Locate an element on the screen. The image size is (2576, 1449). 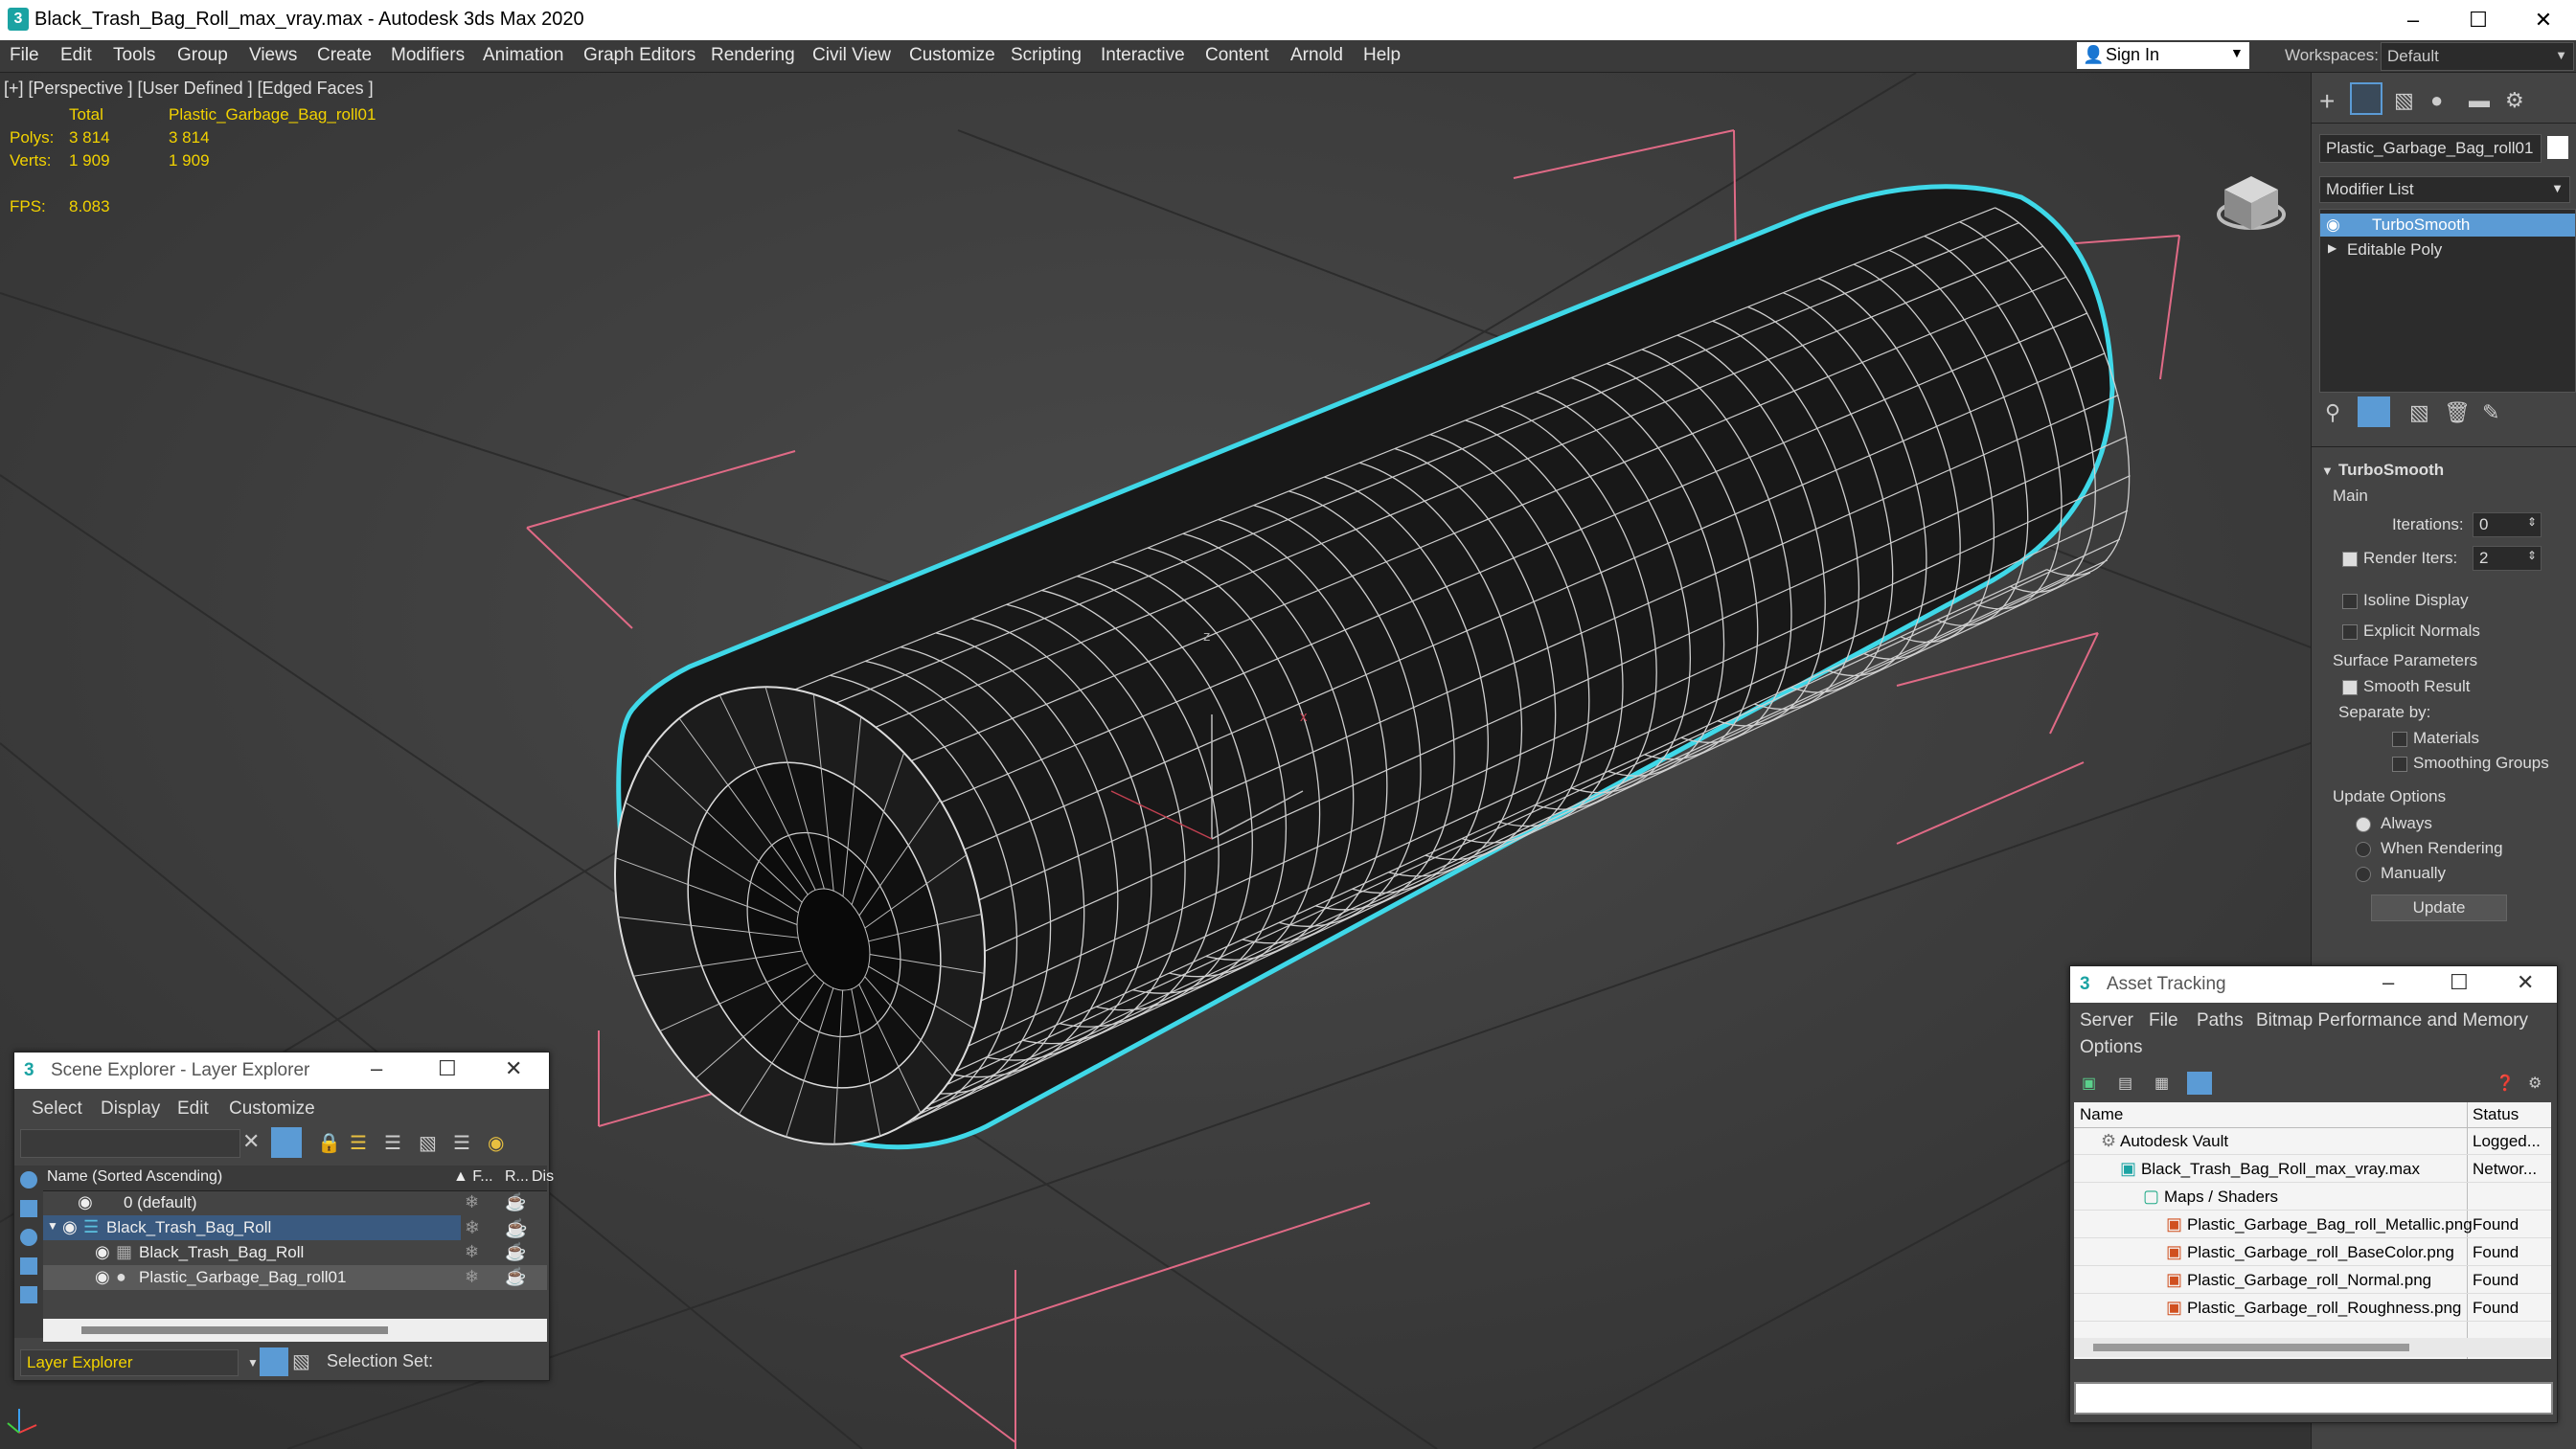
menu-graph-editors: Graph Editors is located at coordinates (639, 55).